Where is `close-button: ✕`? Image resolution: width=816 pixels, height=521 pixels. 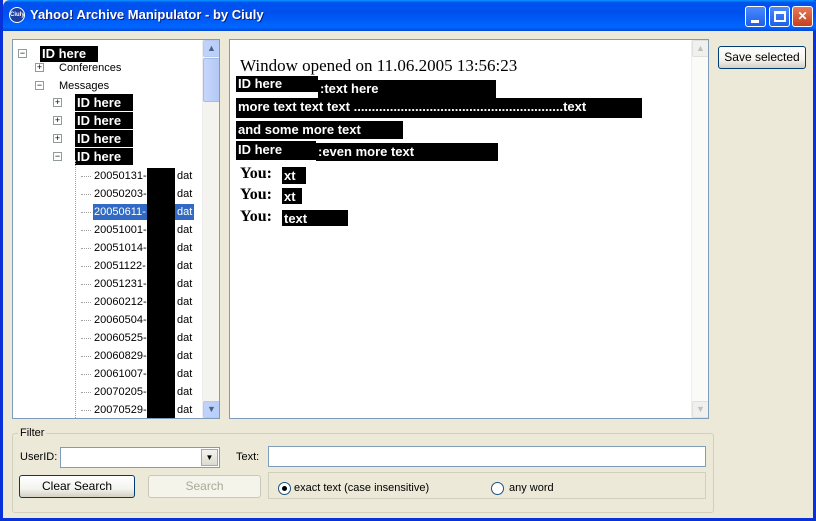
close-button: ✕ is located at coordinates (802, 16).